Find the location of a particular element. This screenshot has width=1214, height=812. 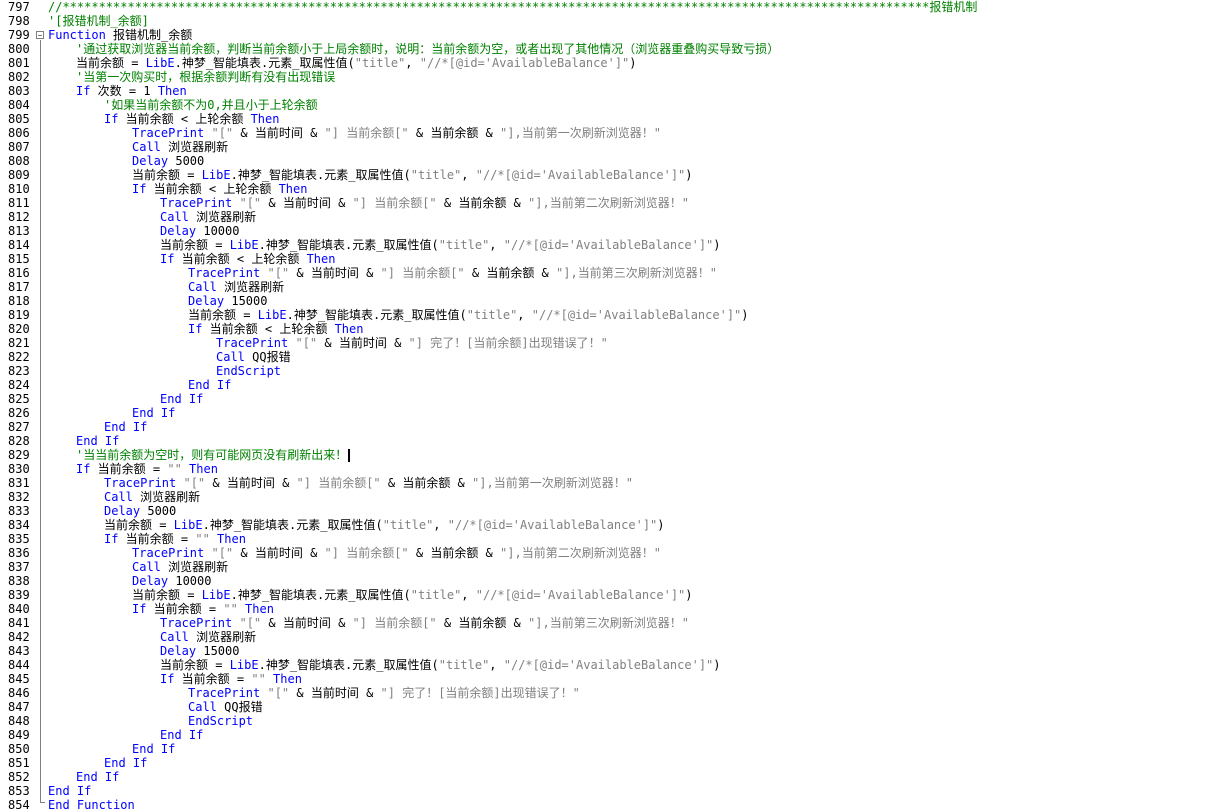

line-number: 845 is located at coordinates (19, 679).